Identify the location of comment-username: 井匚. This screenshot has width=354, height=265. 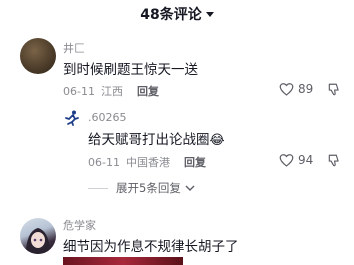
(74, 48).